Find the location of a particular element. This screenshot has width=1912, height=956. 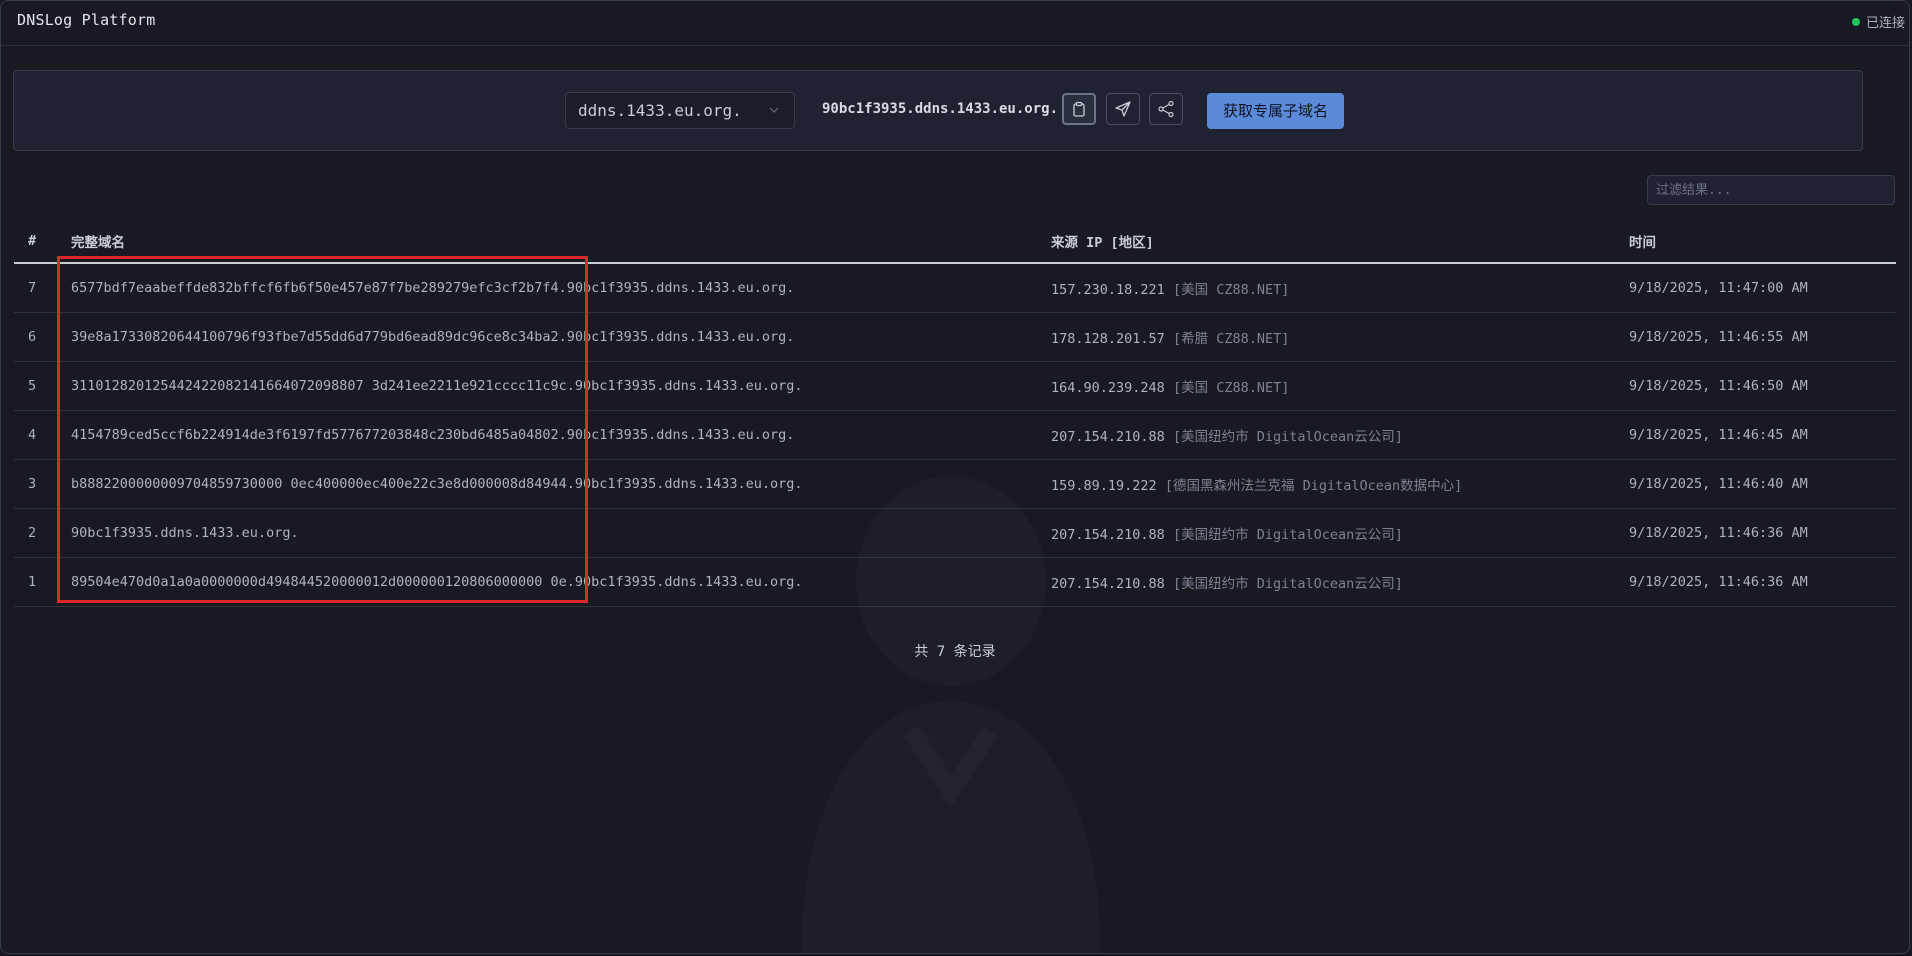

row-index: 6 is located at coordinates (35, 337).